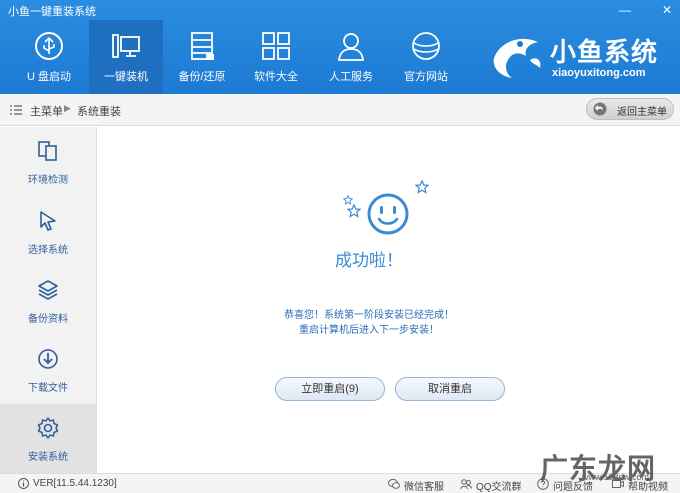 The width and height of the screenshot is (680, 493). Describe the element at coordinates (75, 483) in the screenshot. I see `version-label: VER[11.5.44.1230]` at that location.